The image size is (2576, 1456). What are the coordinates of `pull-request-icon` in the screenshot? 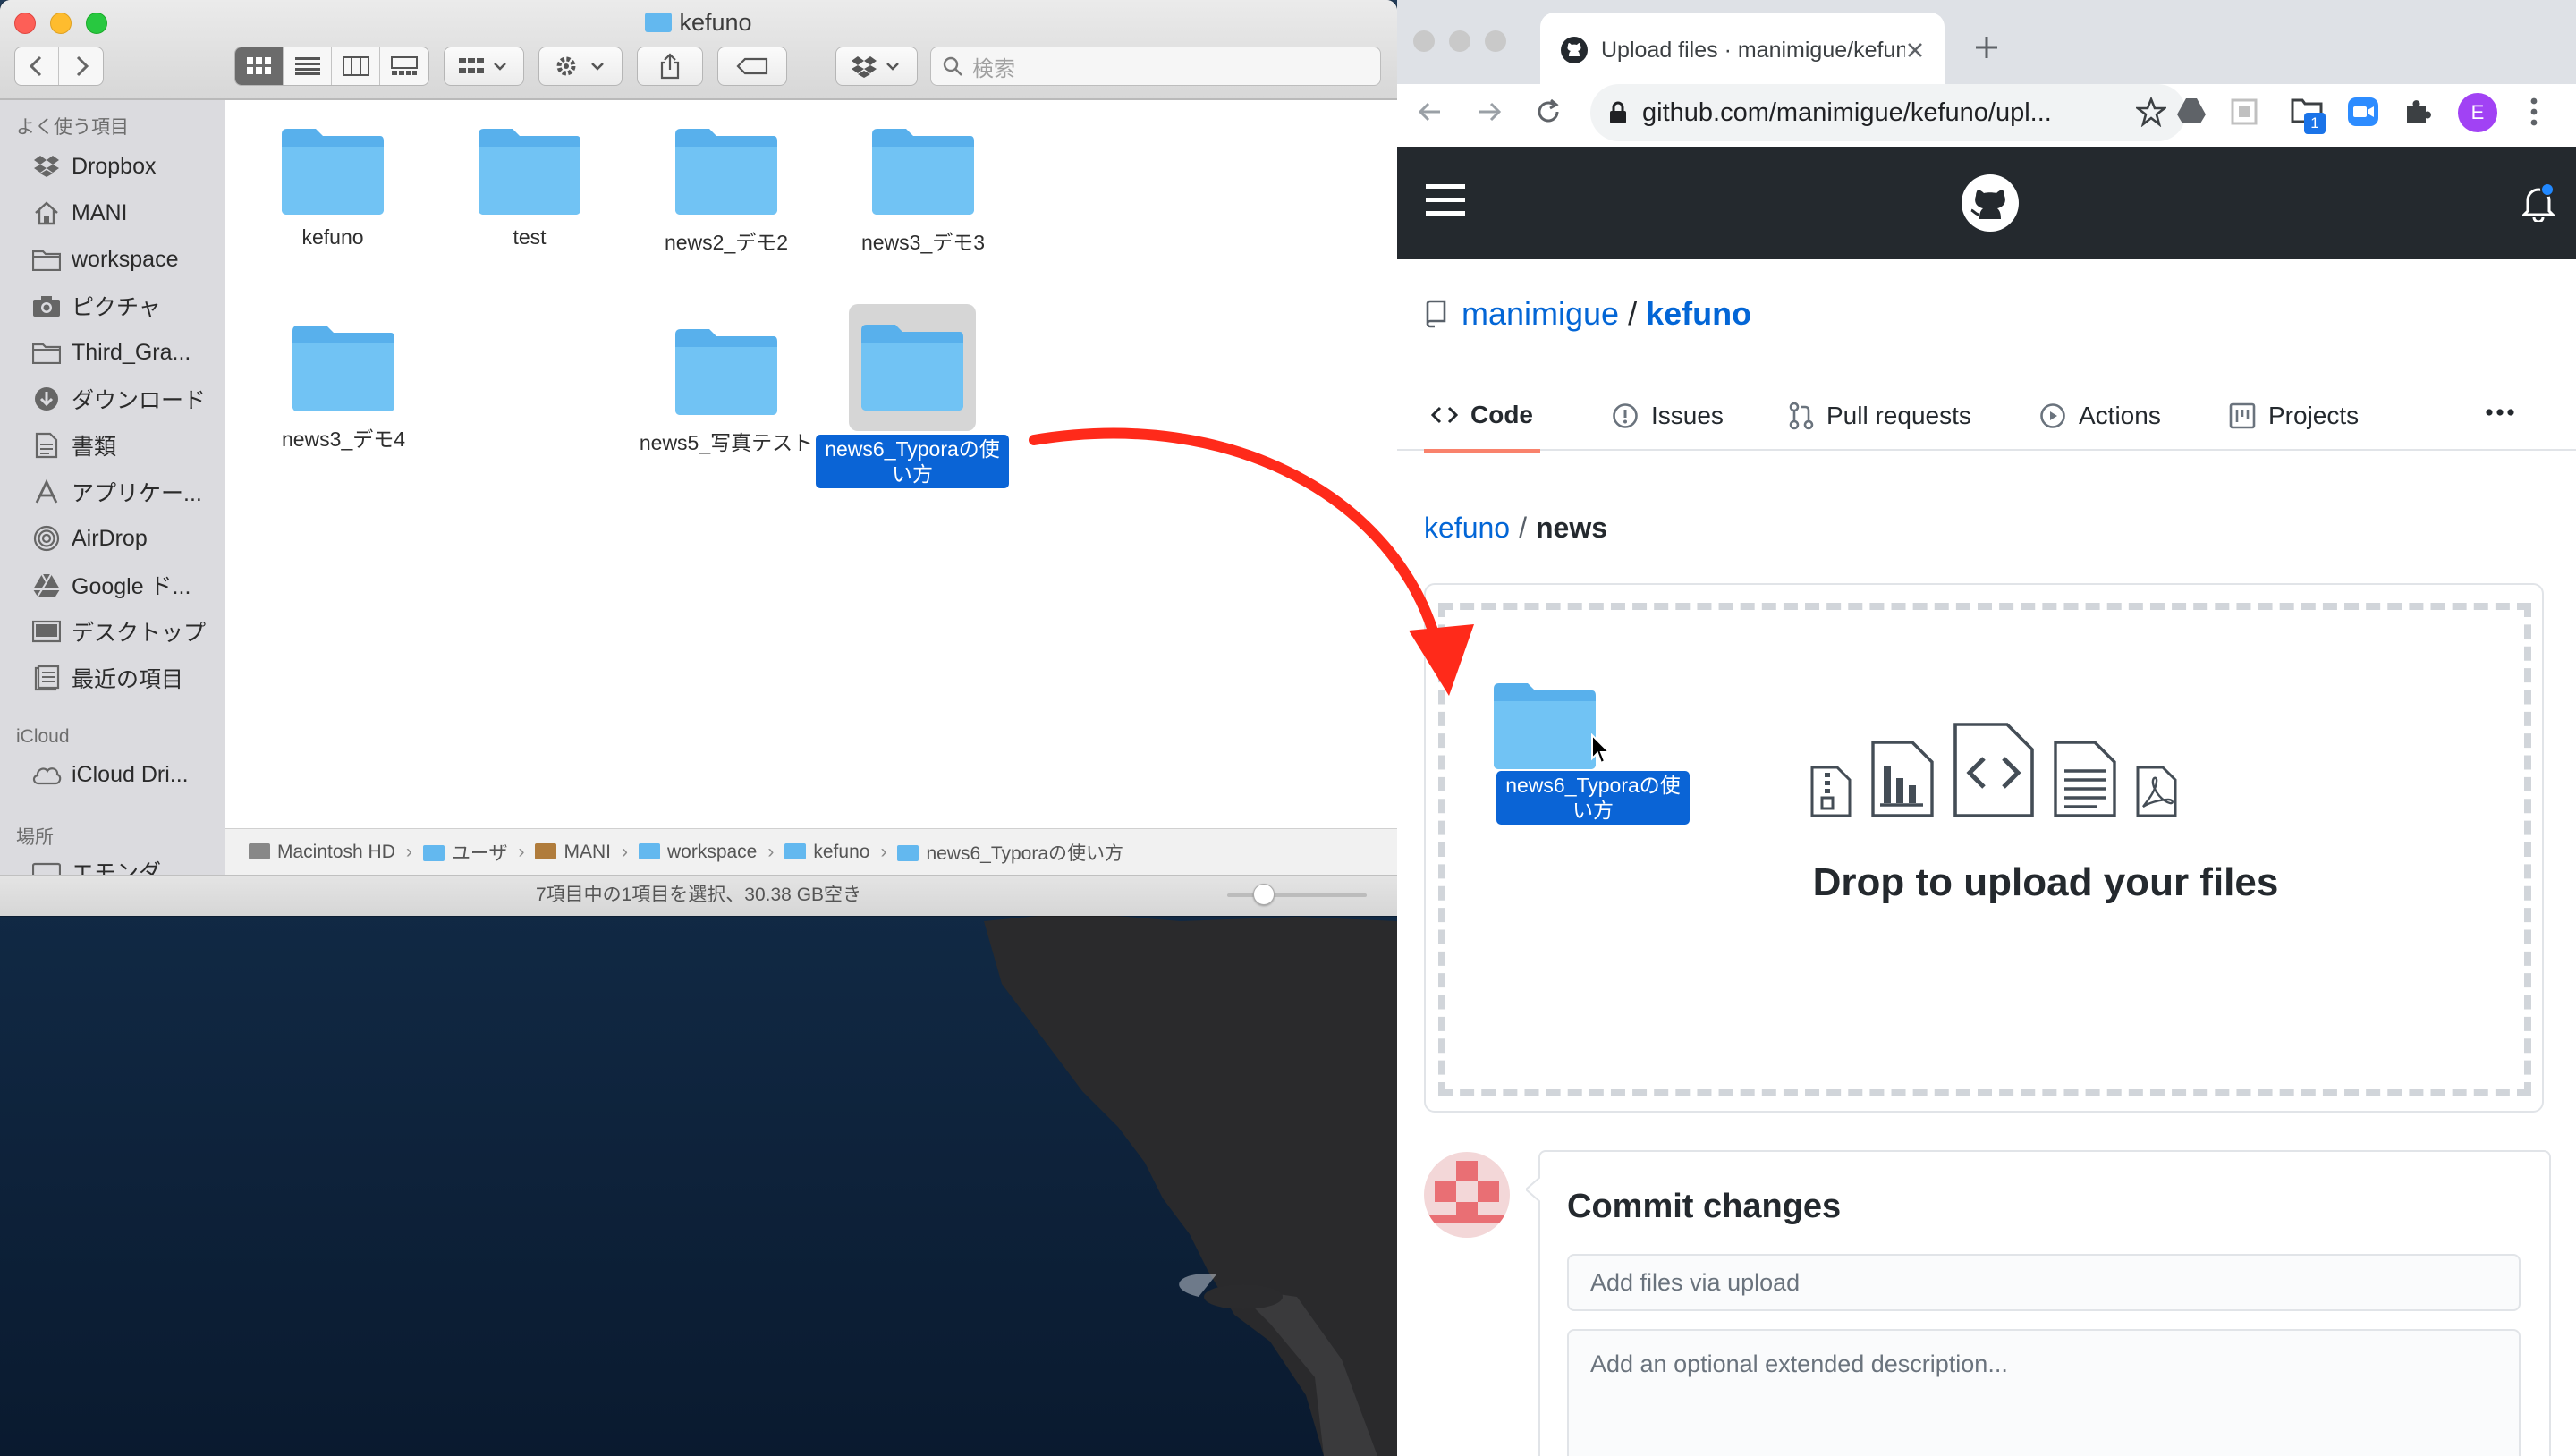 It's located at (1801, 416).